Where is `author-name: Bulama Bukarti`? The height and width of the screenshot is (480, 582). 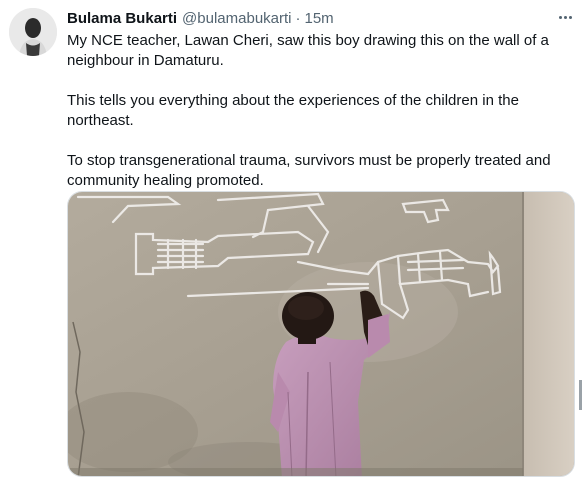
author-name: Bulama Bukarti is located at coordinates (122, 18).